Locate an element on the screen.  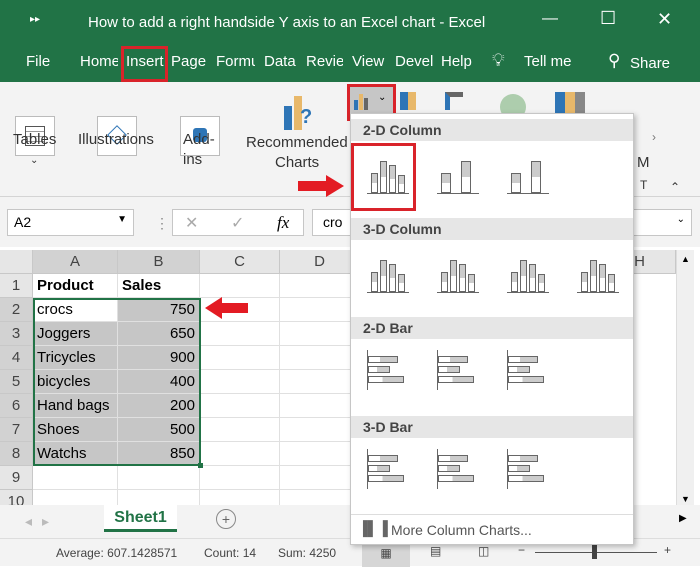
tab-developer: Devel is located at coordinates (414, 61).